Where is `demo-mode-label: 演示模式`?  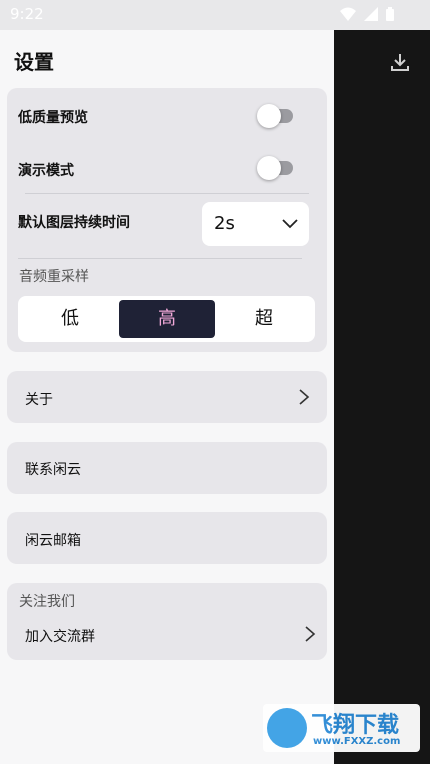
demo-mode-label: 演示模式 is located at coordinates (46, 171).